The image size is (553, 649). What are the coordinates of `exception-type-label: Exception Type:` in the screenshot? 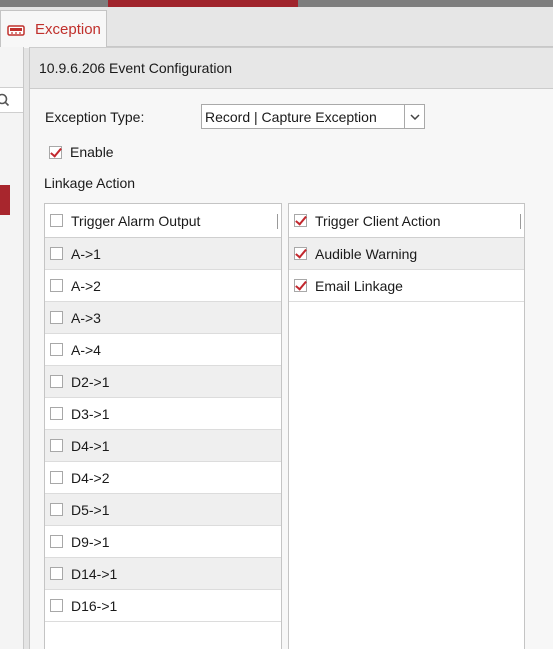 It's located at (95, 117).